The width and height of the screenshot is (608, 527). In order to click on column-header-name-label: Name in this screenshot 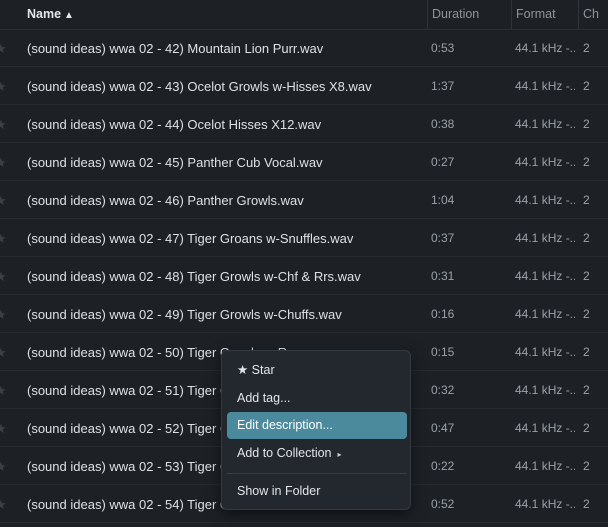, I will do `click(44, 14)`.